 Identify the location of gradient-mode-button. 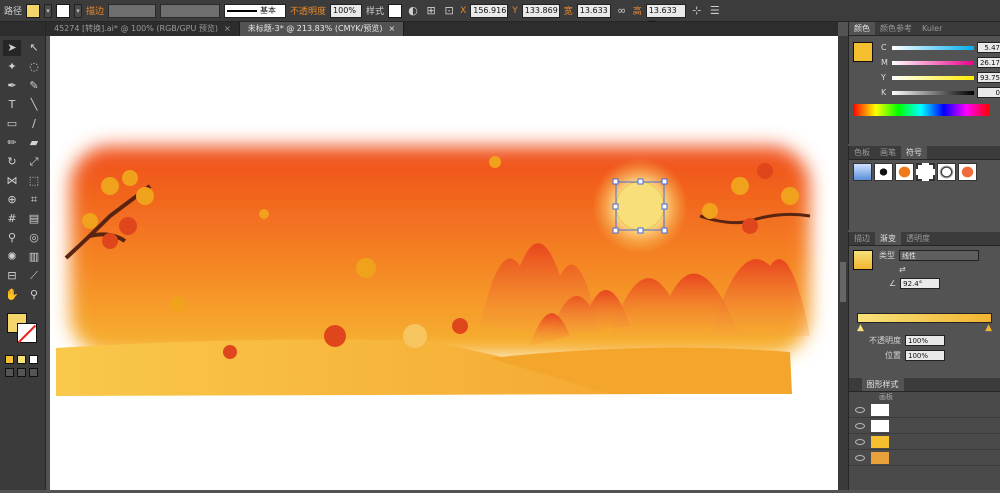
(21, 359).